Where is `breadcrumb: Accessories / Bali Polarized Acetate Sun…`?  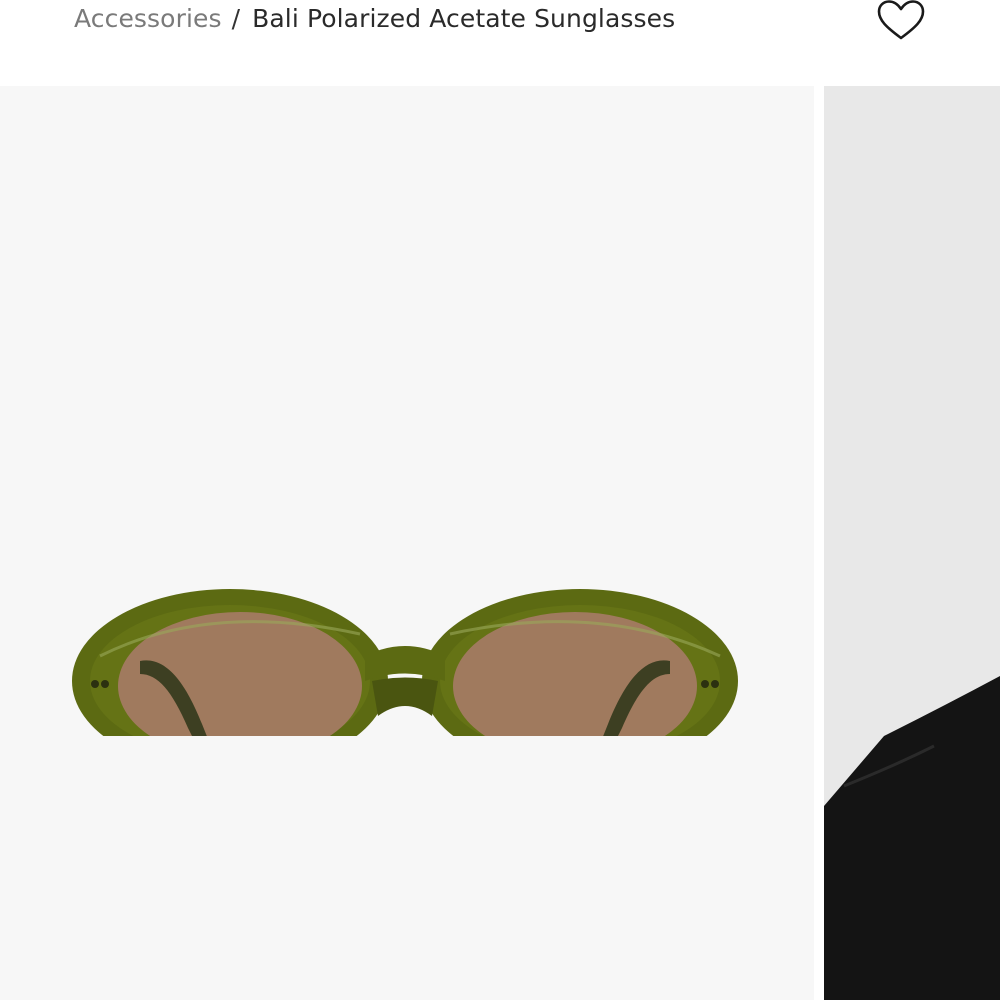
breadcrumb: Accessories / Bali Polarized Acetate Sun… is located at coordinates (374, 18).